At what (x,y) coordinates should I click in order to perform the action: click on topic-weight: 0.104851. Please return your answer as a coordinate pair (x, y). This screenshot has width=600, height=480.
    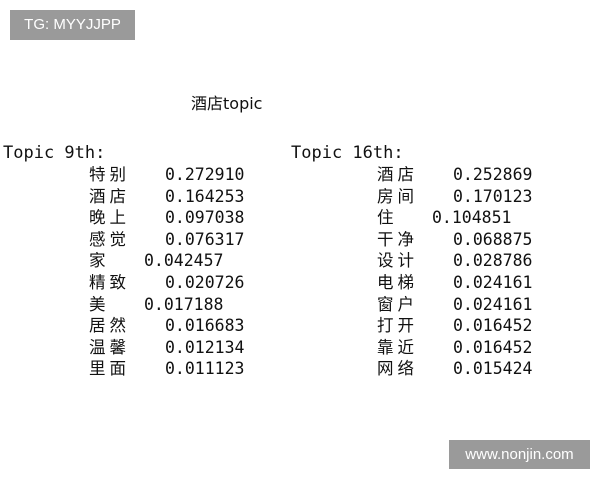
    Looking at the image, I should click on (472, 218).